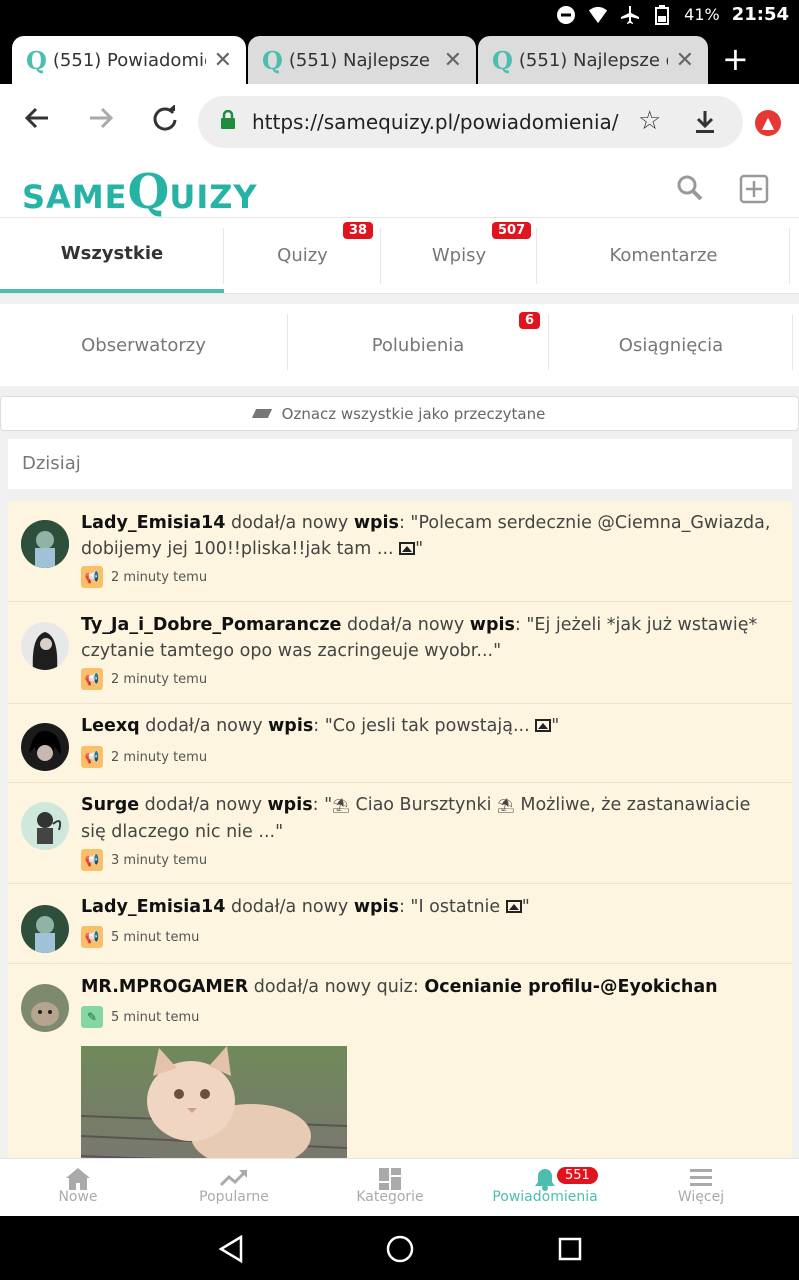  What do you see at coordinates (261, 413) in the screenshot?
I see `eraser-icon` at bounding box center [261, 413].